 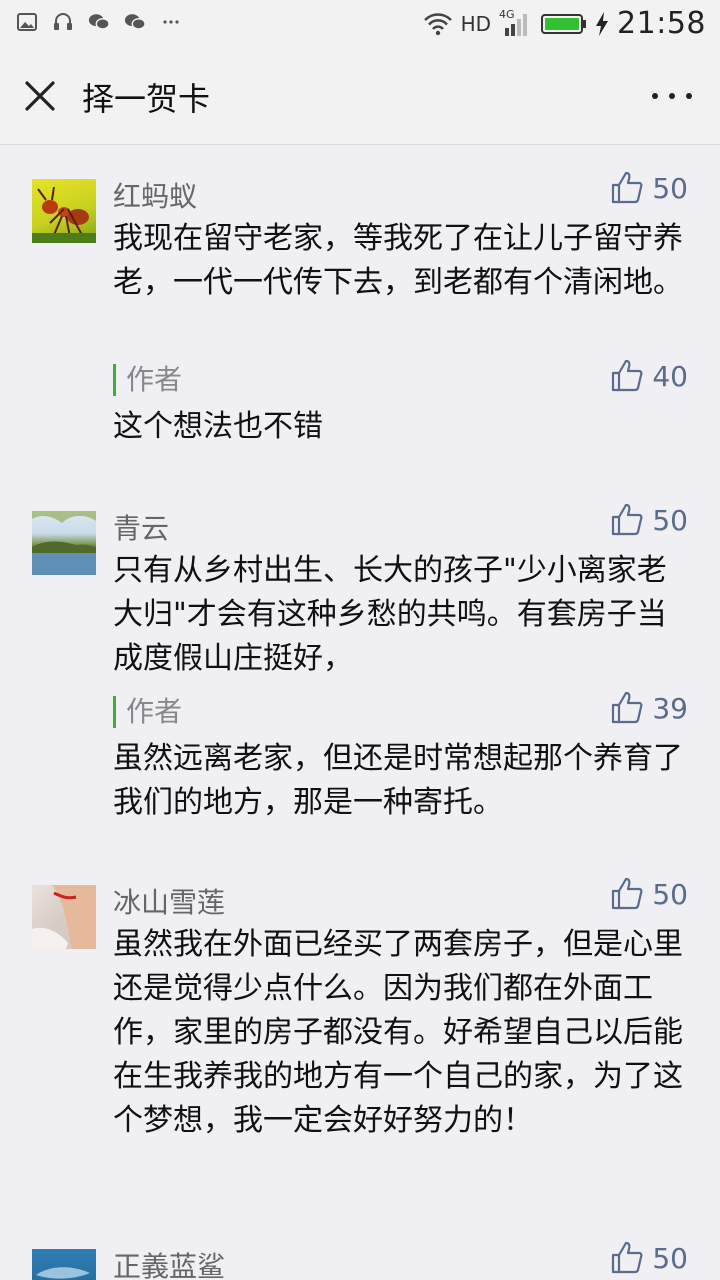 I want to click on battery-icon, so click(x=564, y=23).